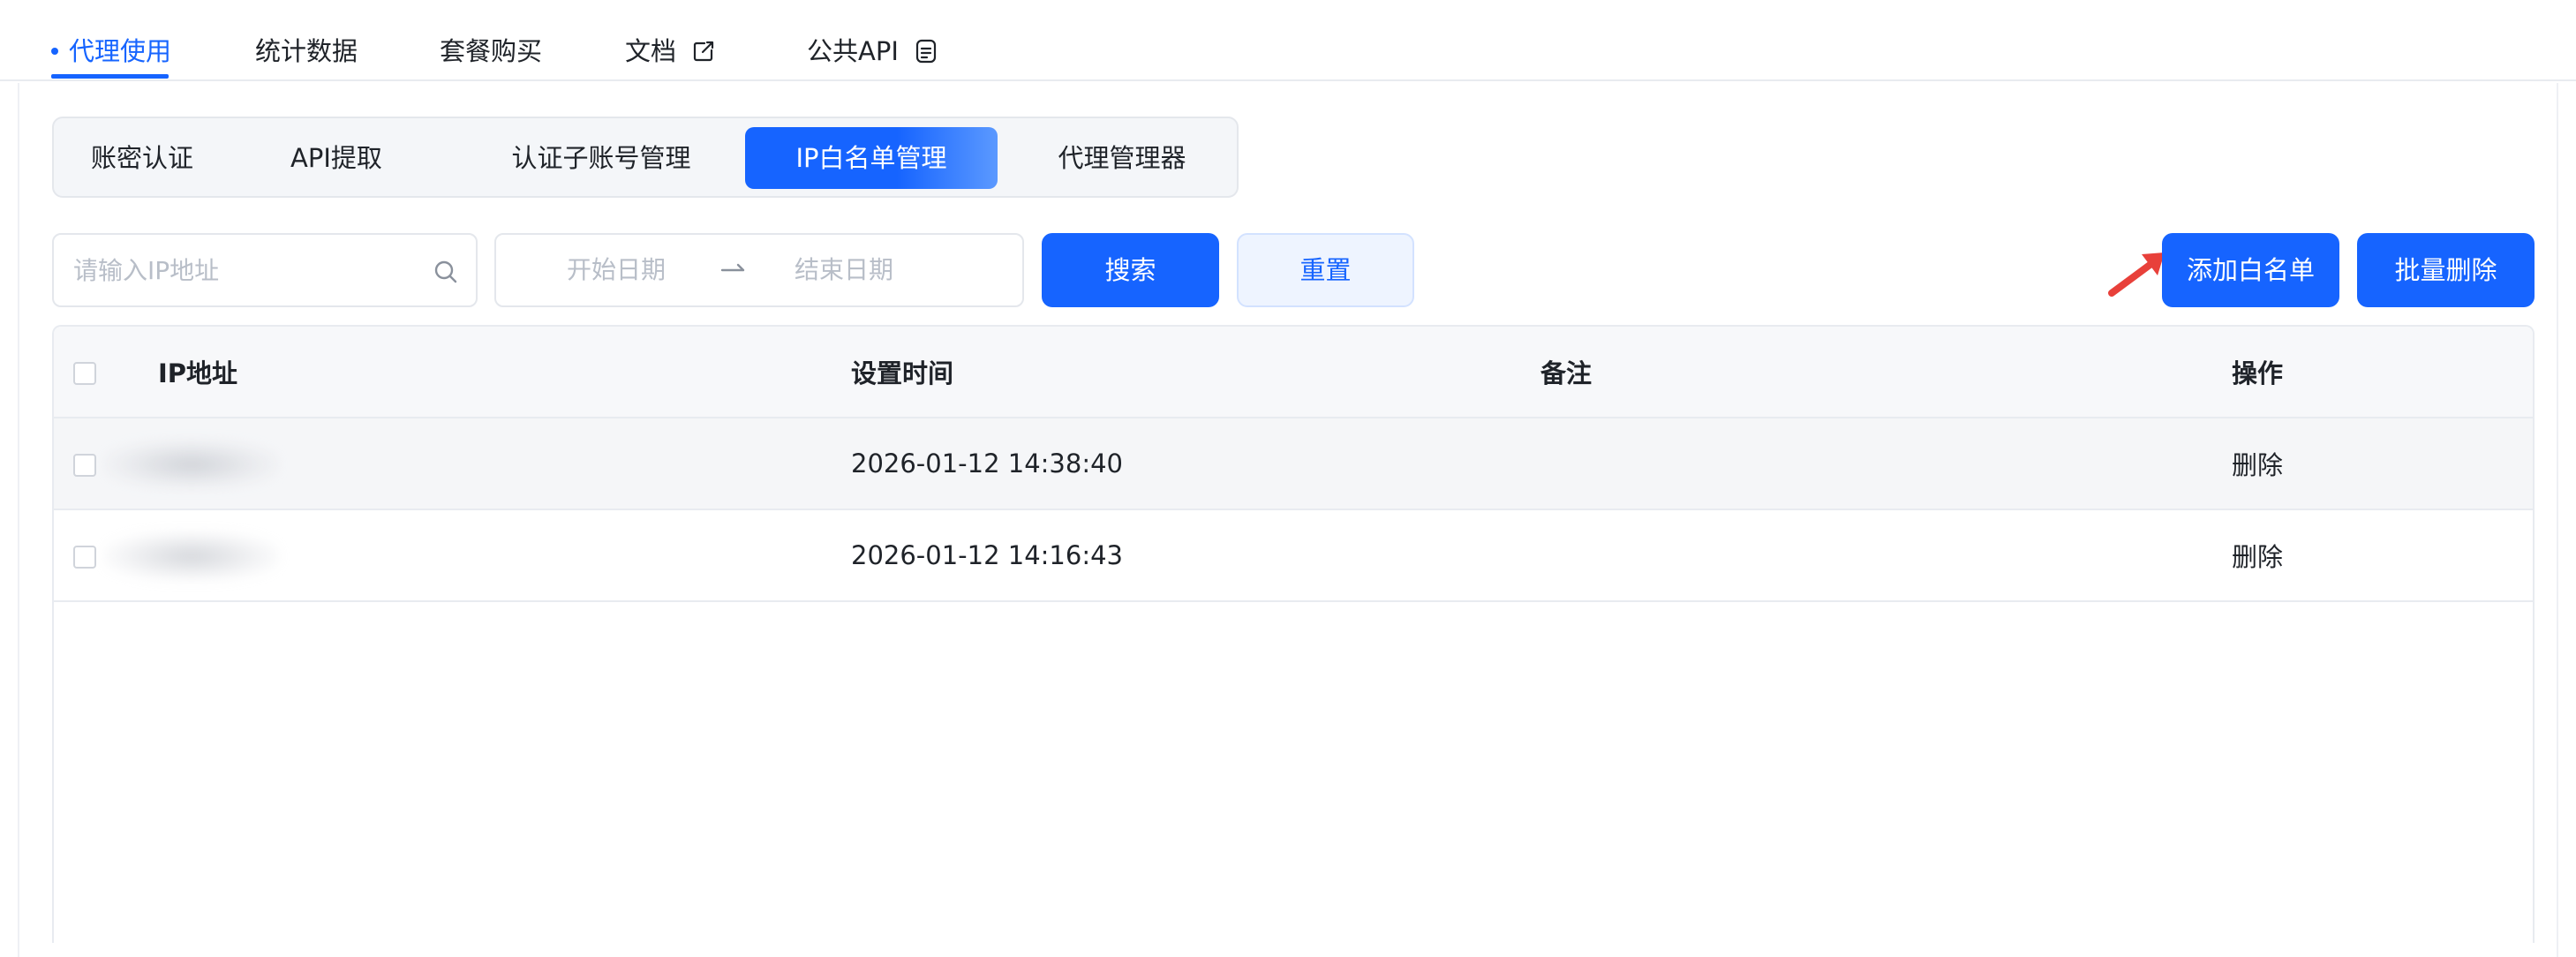 Image resolution: width=2576 pixels, height=957 pixels. I want to click on active-dot, so click(55, 51).